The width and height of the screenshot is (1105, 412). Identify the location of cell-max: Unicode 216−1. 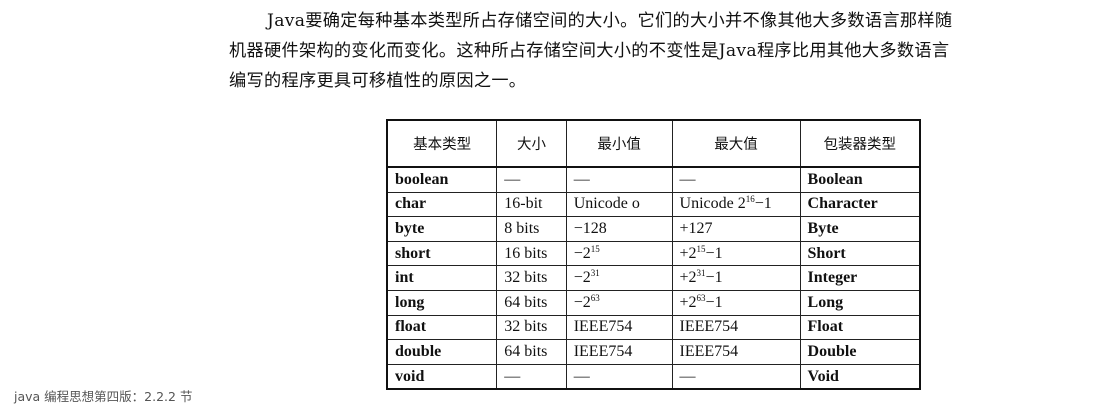
(736, 204).